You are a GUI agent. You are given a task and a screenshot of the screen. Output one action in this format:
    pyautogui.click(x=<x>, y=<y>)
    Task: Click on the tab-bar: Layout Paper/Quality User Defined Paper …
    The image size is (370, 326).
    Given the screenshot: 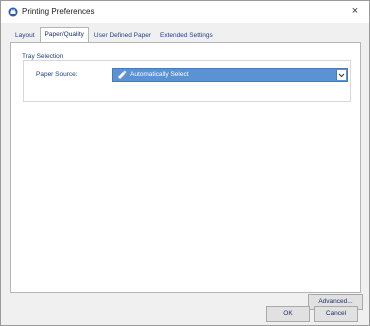 What is the action you would take?
    pyautogui.click(x=114, y=34)
    